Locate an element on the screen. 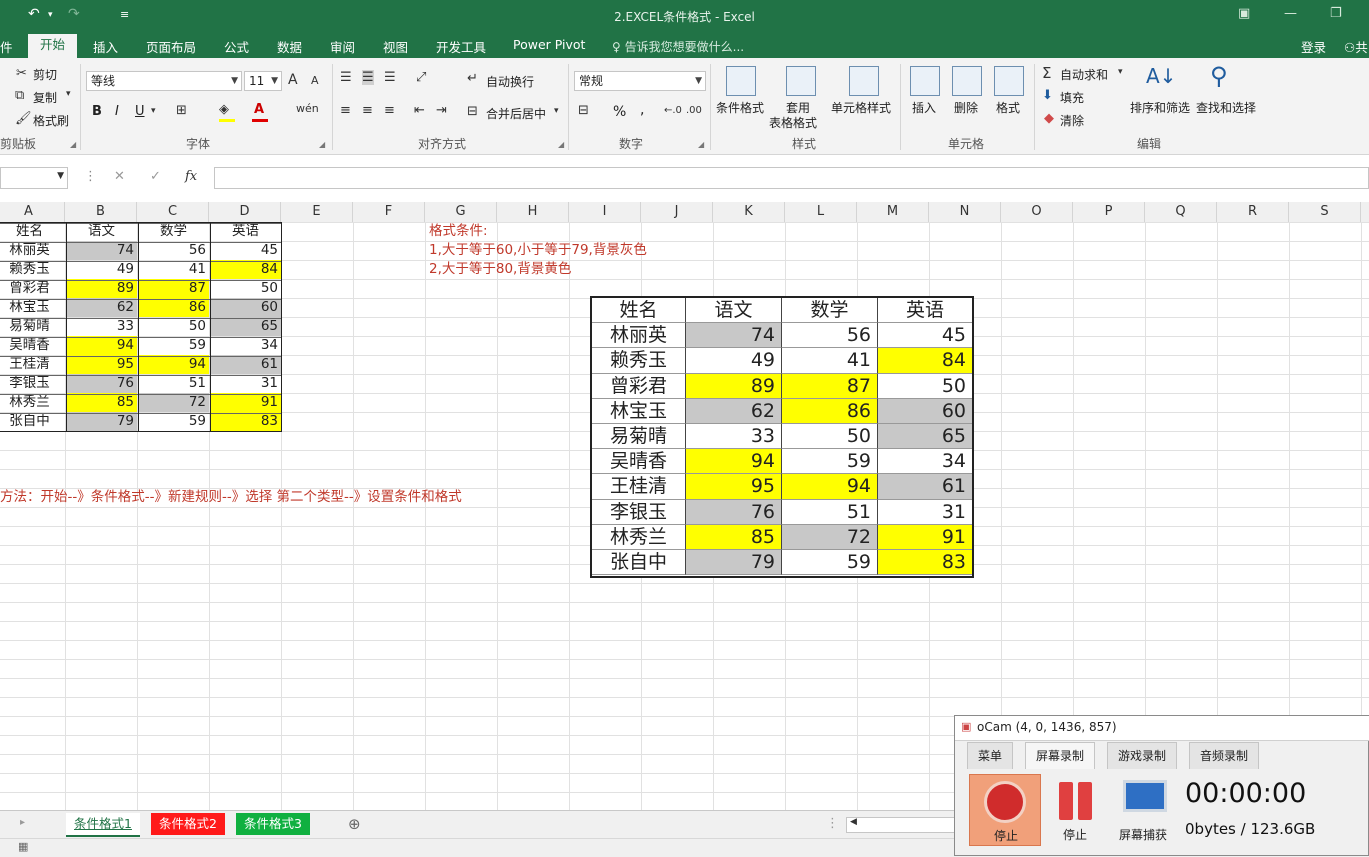  column-header-l: L is located at coordinates (821, 212).